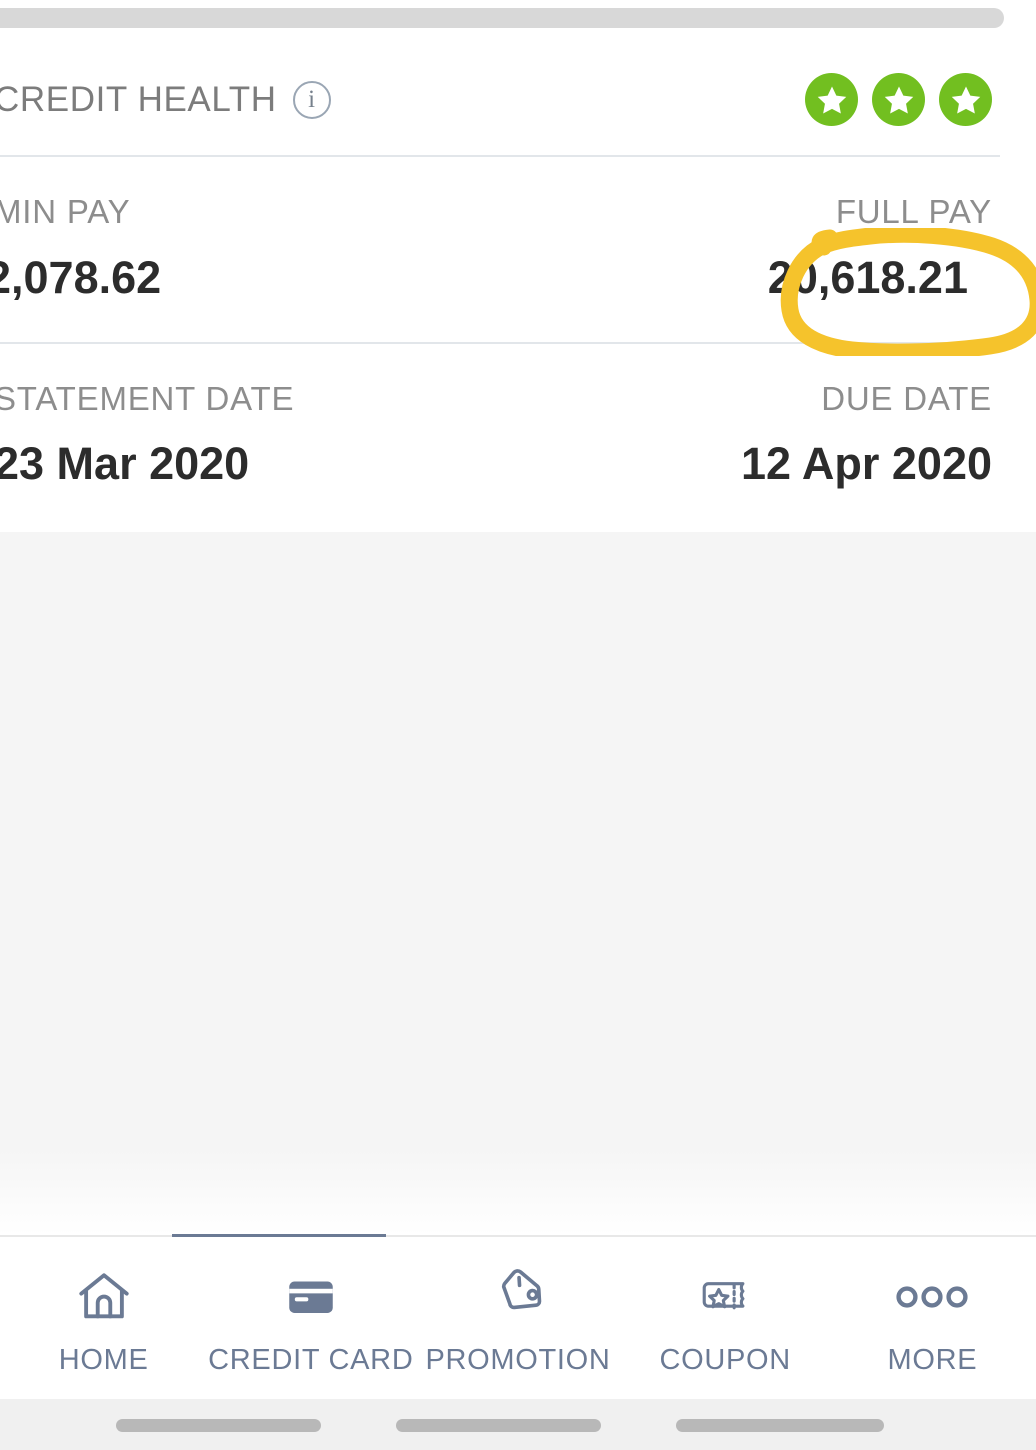 The image size is (1036, 1450). Describe the element at coordinates (502, 18) in the screenshot. I see `card-pager-bar` at that location.